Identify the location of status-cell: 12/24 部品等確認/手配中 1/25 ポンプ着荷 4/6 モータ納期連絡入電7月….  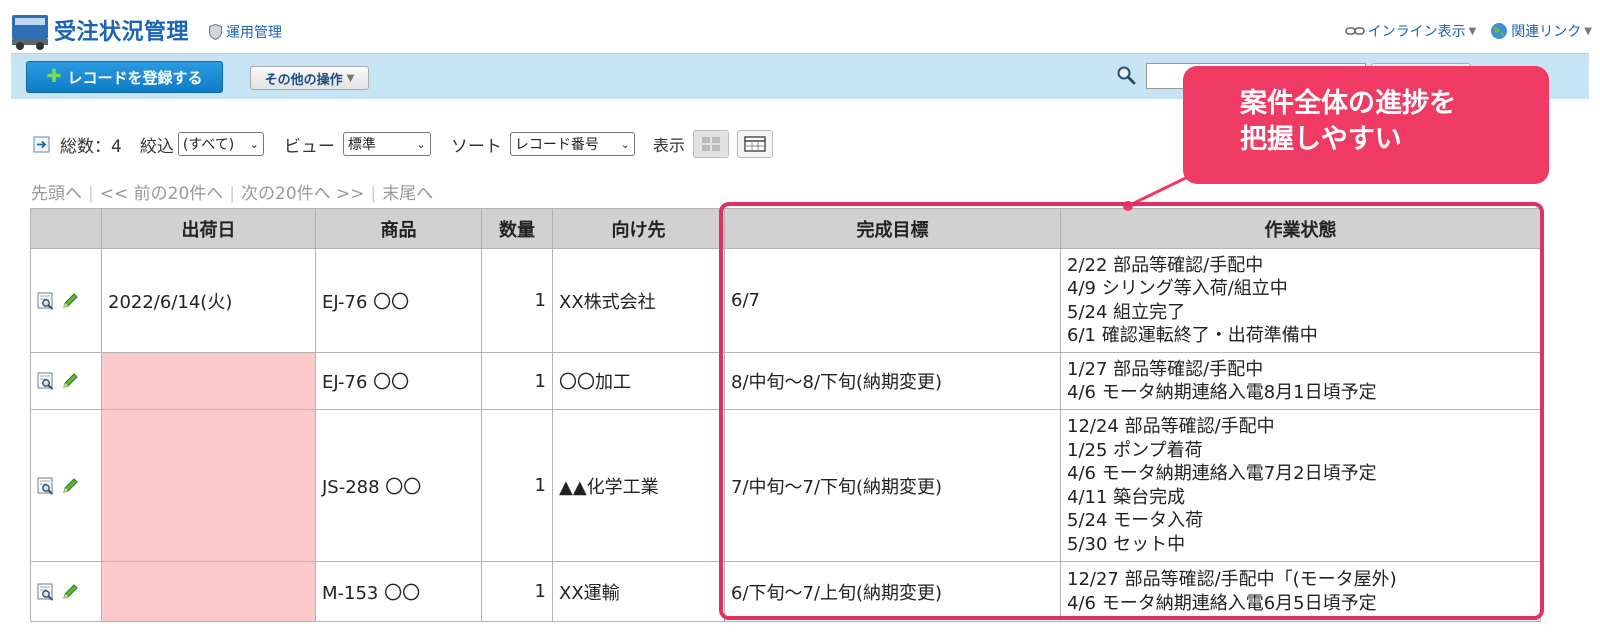
(1300, 485).